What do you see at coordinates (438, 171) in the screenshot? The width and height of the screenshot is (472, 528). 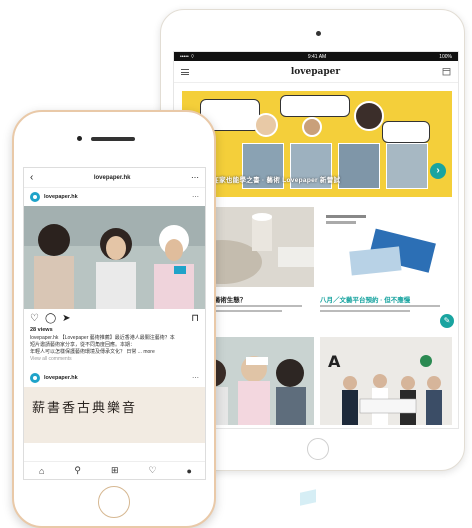 I see `chevron-right-icon: ›` at bounding box center [438, 171].